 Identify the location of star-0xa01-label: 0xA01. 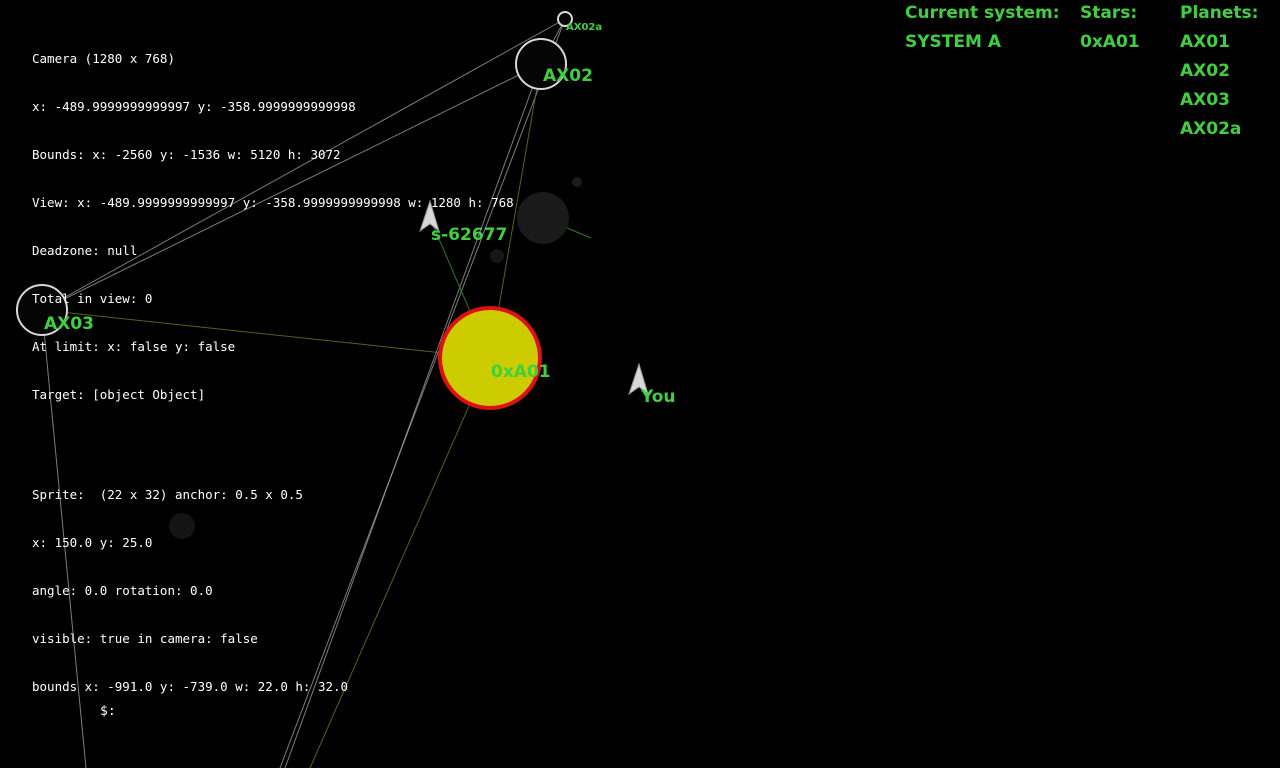
(521, 372).